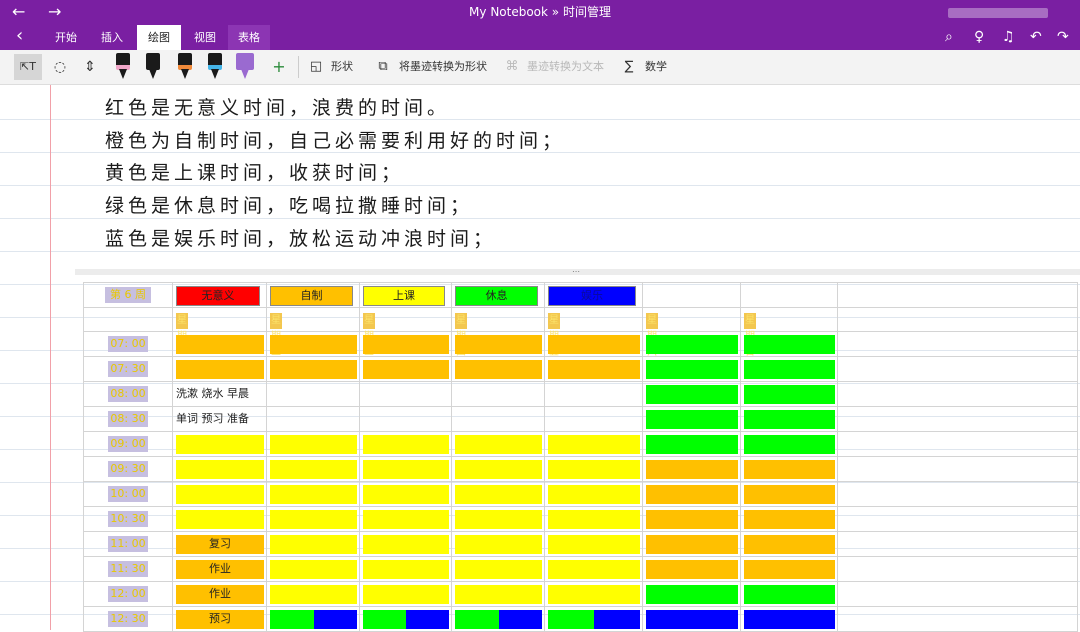 The width and height of the screenshot is (1080, 632). I want to click on tab-insert: 插入, so click(112, 37).